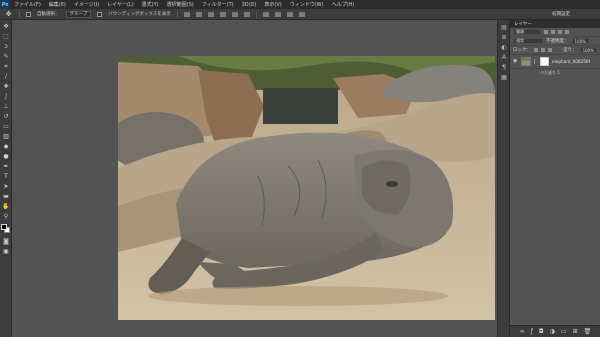 This screenshot has height=337, width=600. Describe the element at coordinates (222, 14) in the screenshot. I see `align-left-icon` at that location.